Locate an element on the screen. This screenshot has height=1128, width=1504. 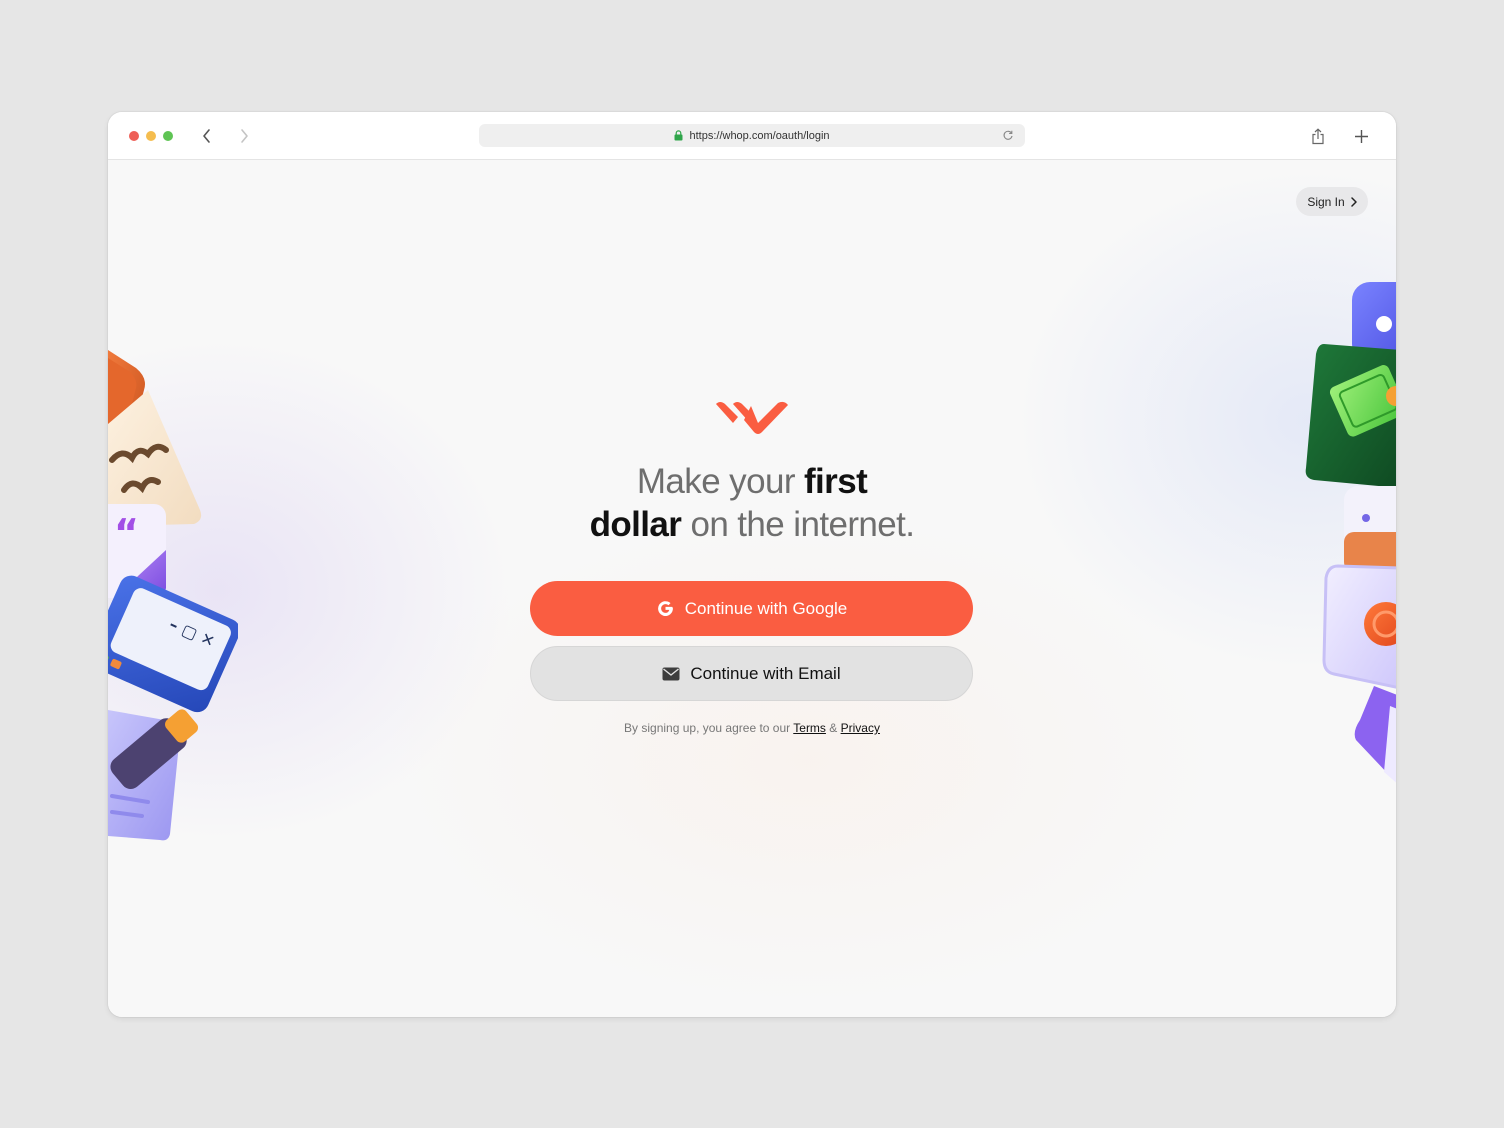
google-icon is located at coordinates (665, 608).